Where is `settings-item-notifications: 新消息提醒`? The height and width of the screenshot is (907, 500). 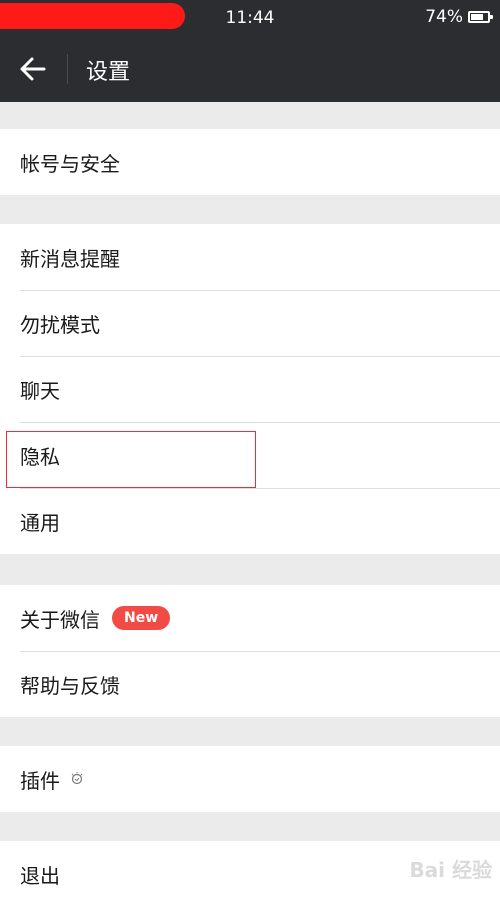
settings-item-notifications: 新消息提醒 is located at coordinates (250, 257).